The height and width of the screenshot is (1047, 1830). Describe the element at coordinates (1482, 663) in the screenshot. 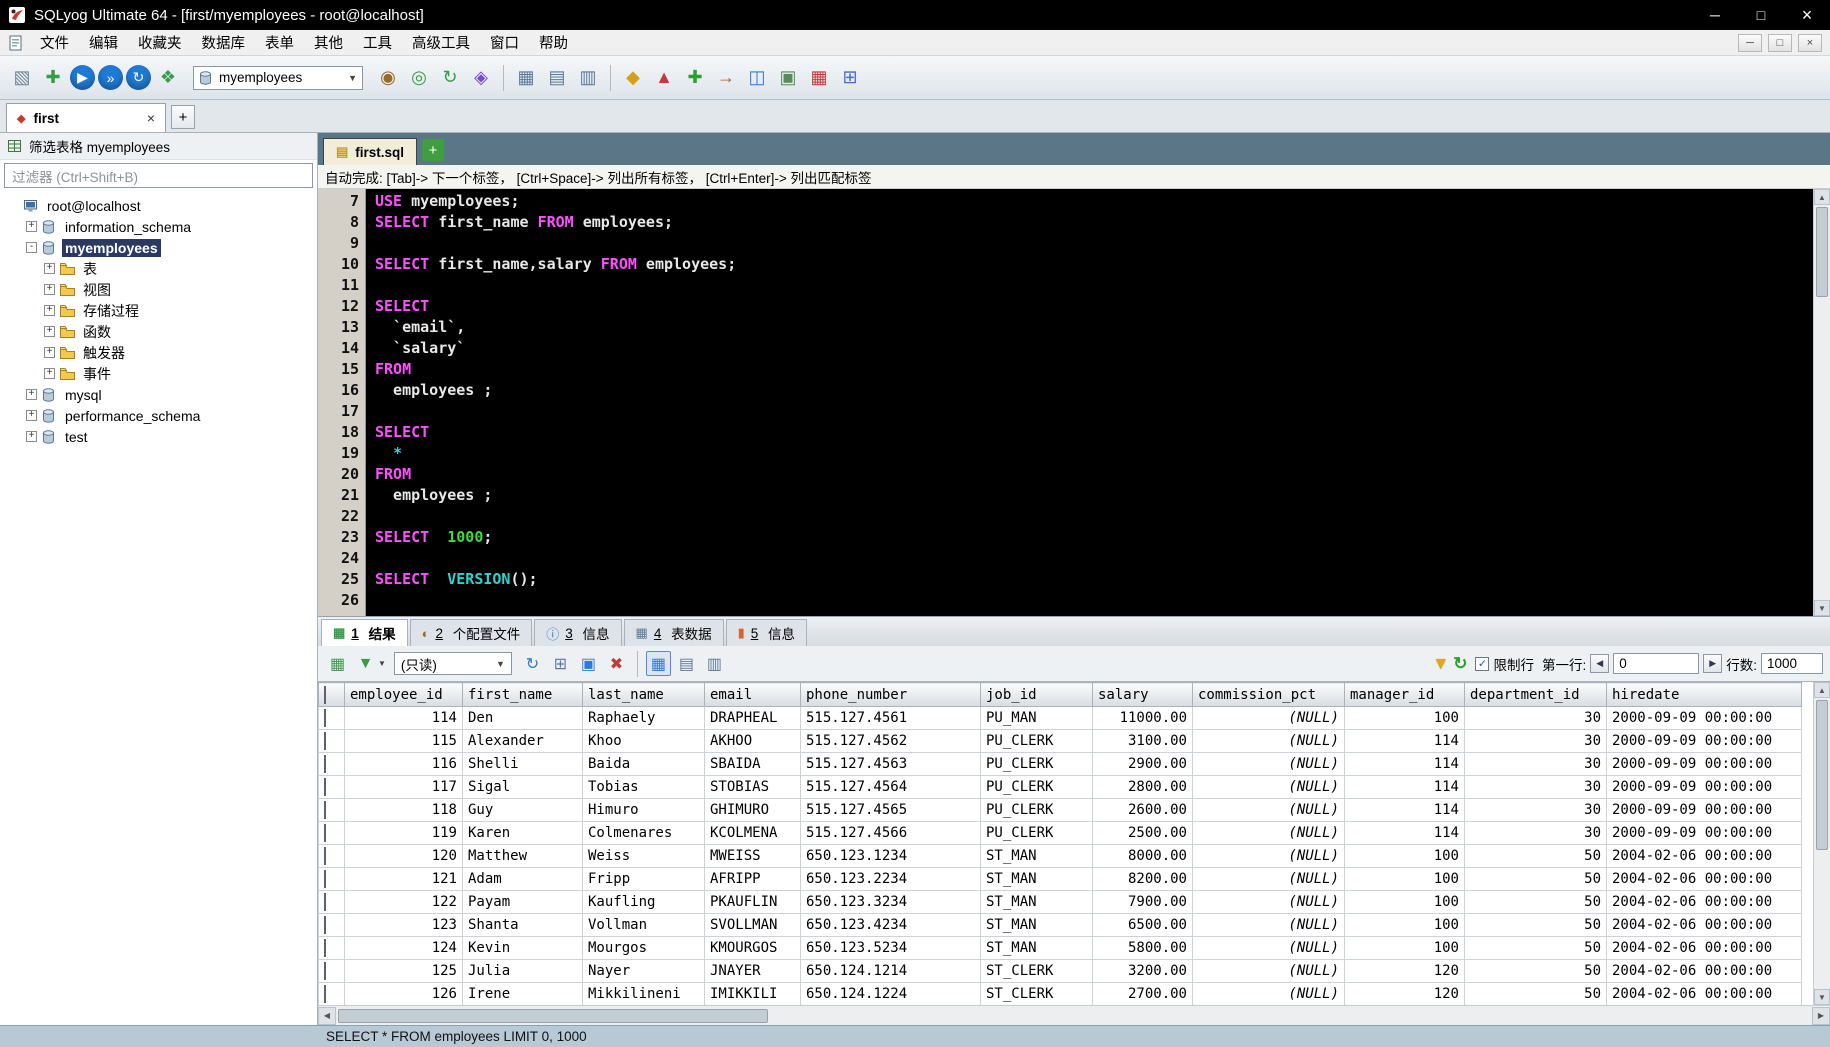

I see `limit-rows-checkbox: ✓` at that location.